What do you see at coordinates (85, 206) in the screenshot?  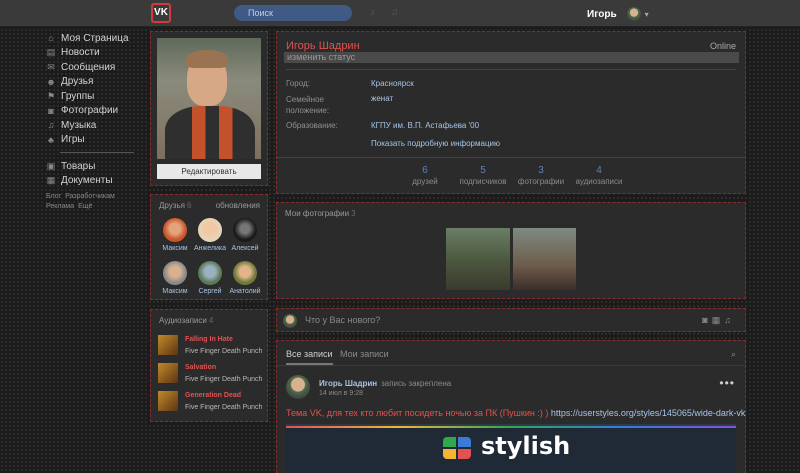 I see `footer-link-more: Ещё` at bounding box center [85, 206].